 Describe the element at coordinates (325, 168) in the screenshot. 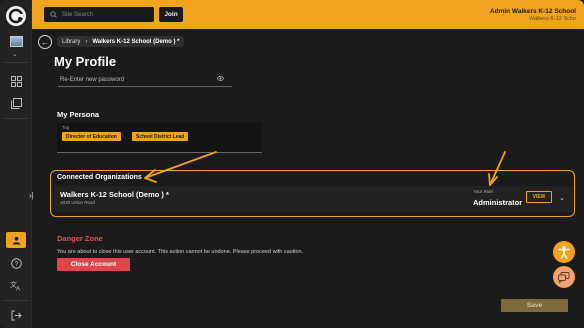

I see `annotation-arrows` at that location.